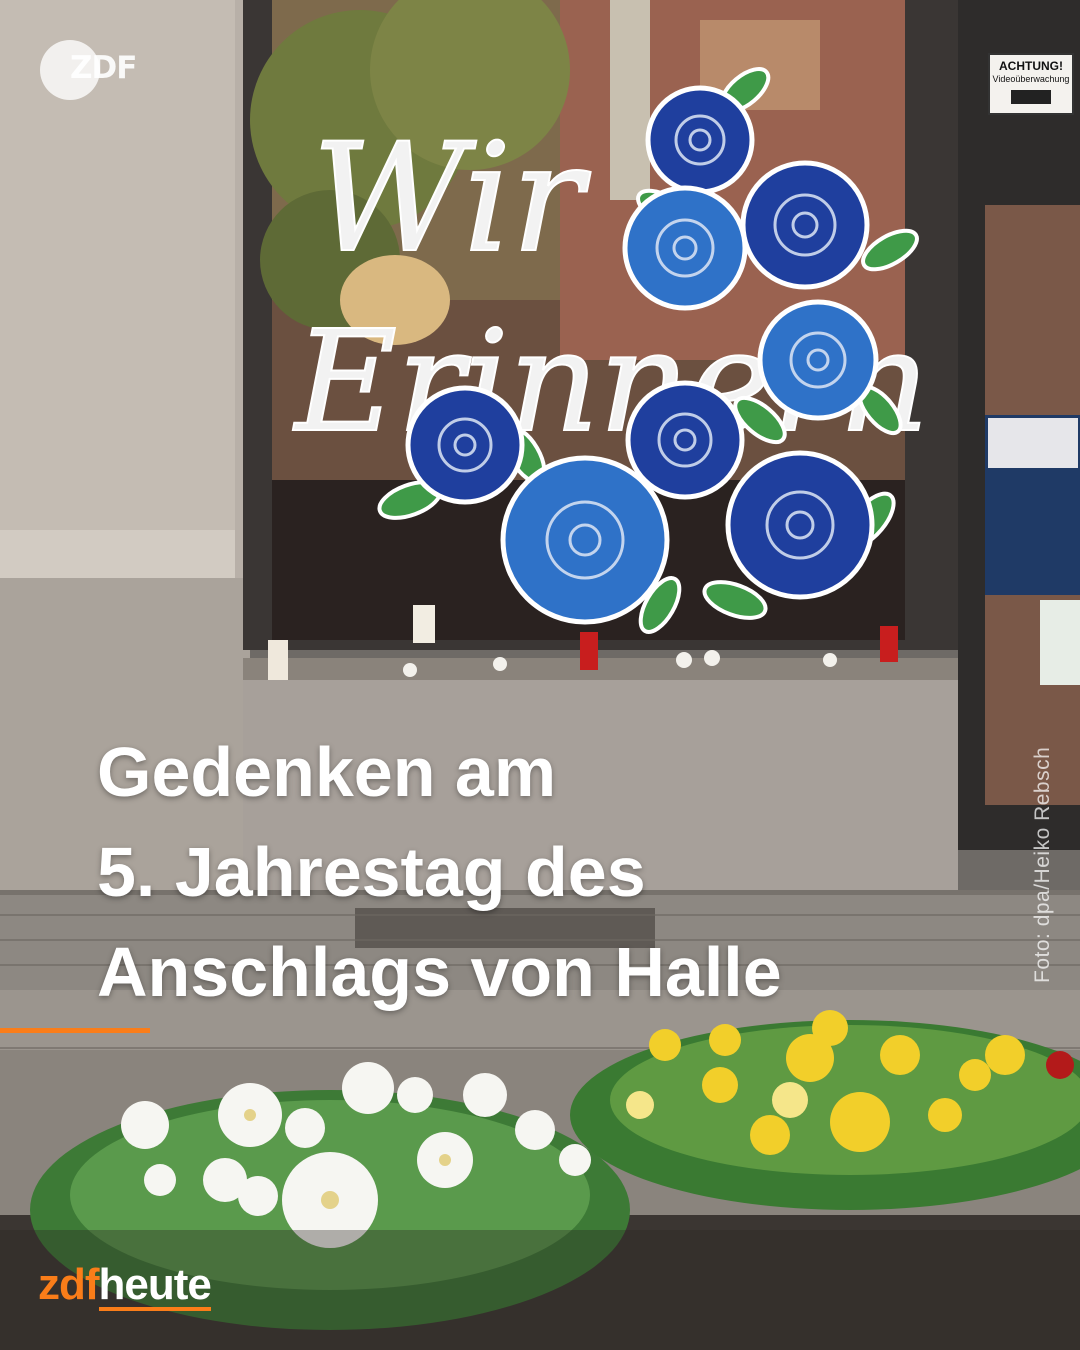 Image resolution: width=1080 pixels, height=1350 pixels. Describe the element at coordinates (103, 68) in the screenshot. I see `zdf-logo-text: ZDF` at that location.